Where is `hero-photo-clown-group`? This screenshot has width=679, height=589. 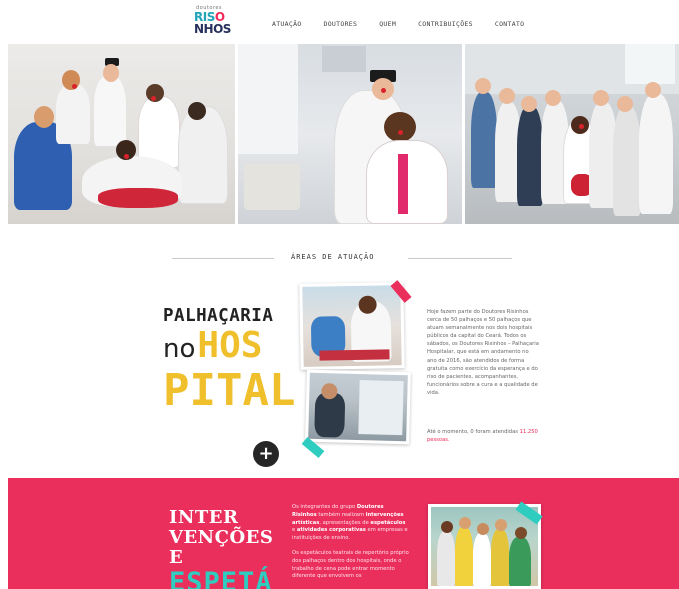 hero-photo-clown-group is located at coordinates (121, 134).